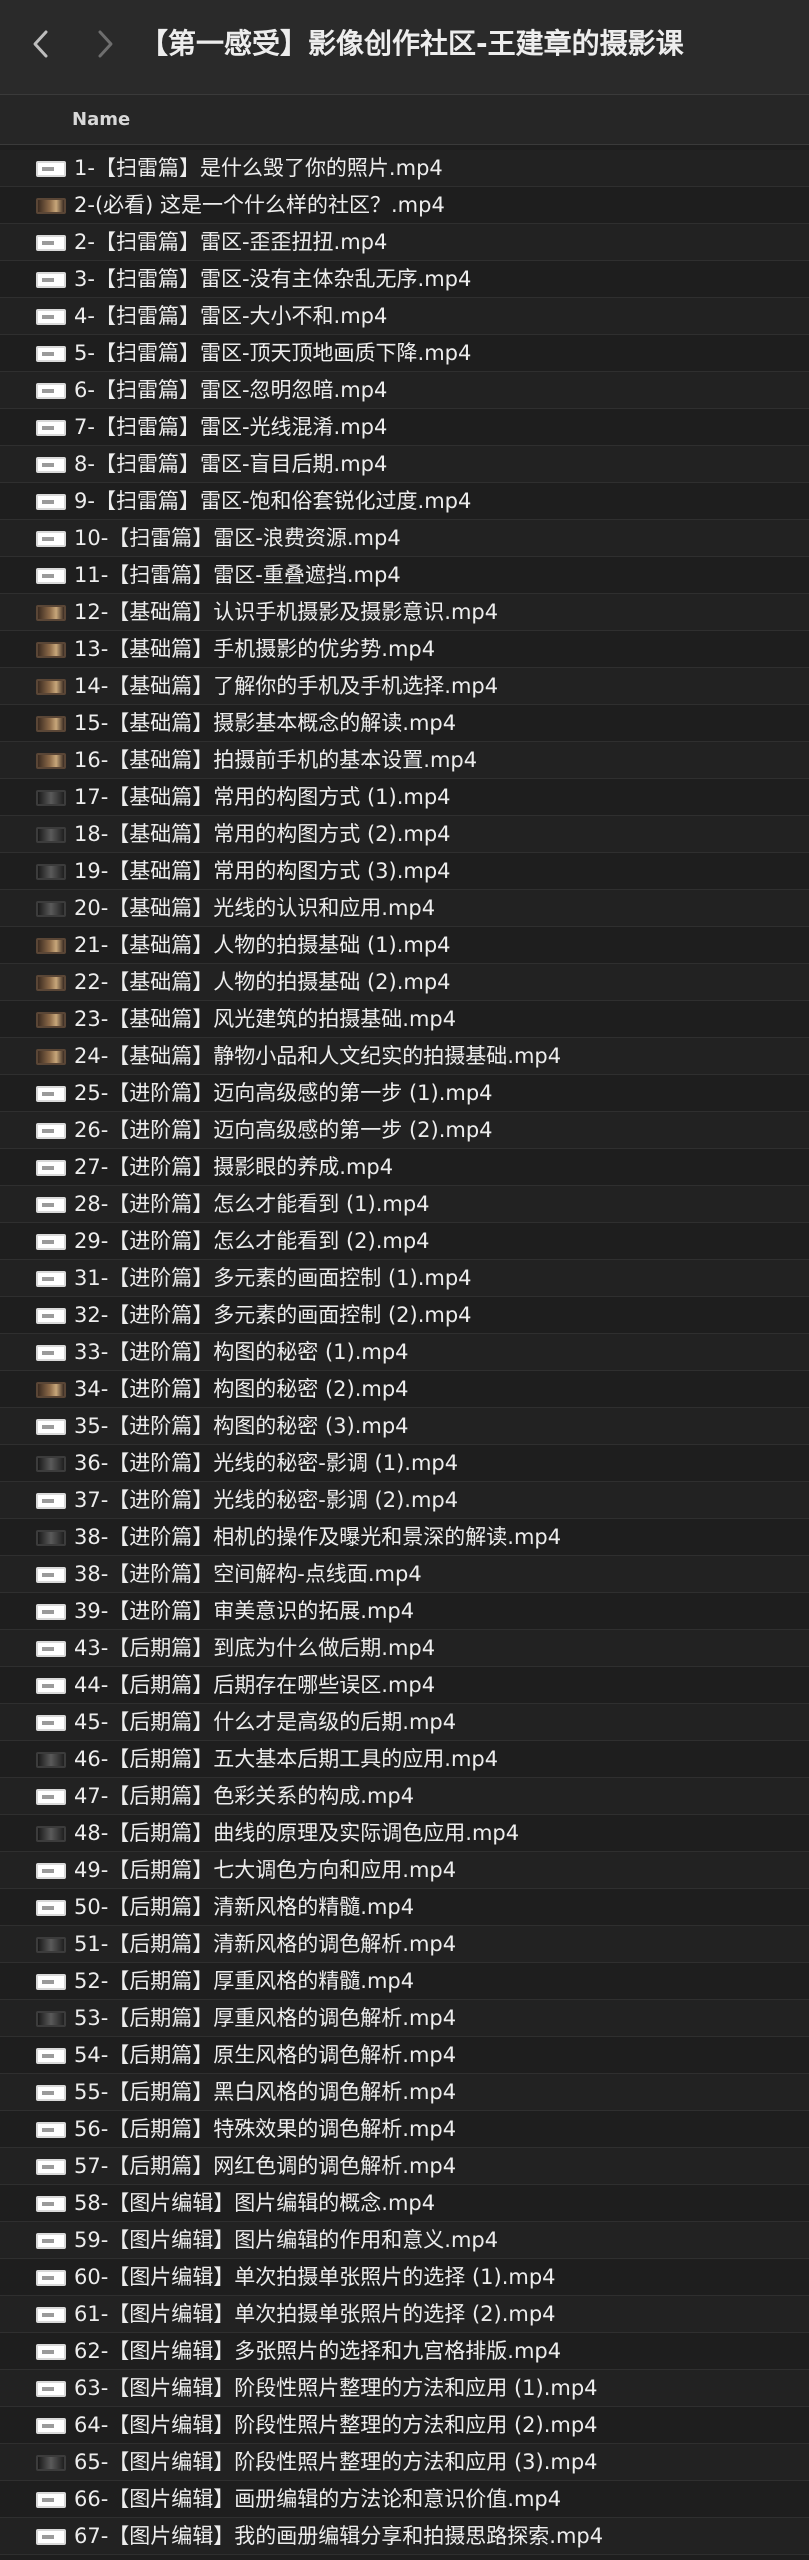 This screenshot has height=2560, width=809. I want to click on file-row: 43-【后期篇】到底为什么做后期.mp4, so click(404, 1648).